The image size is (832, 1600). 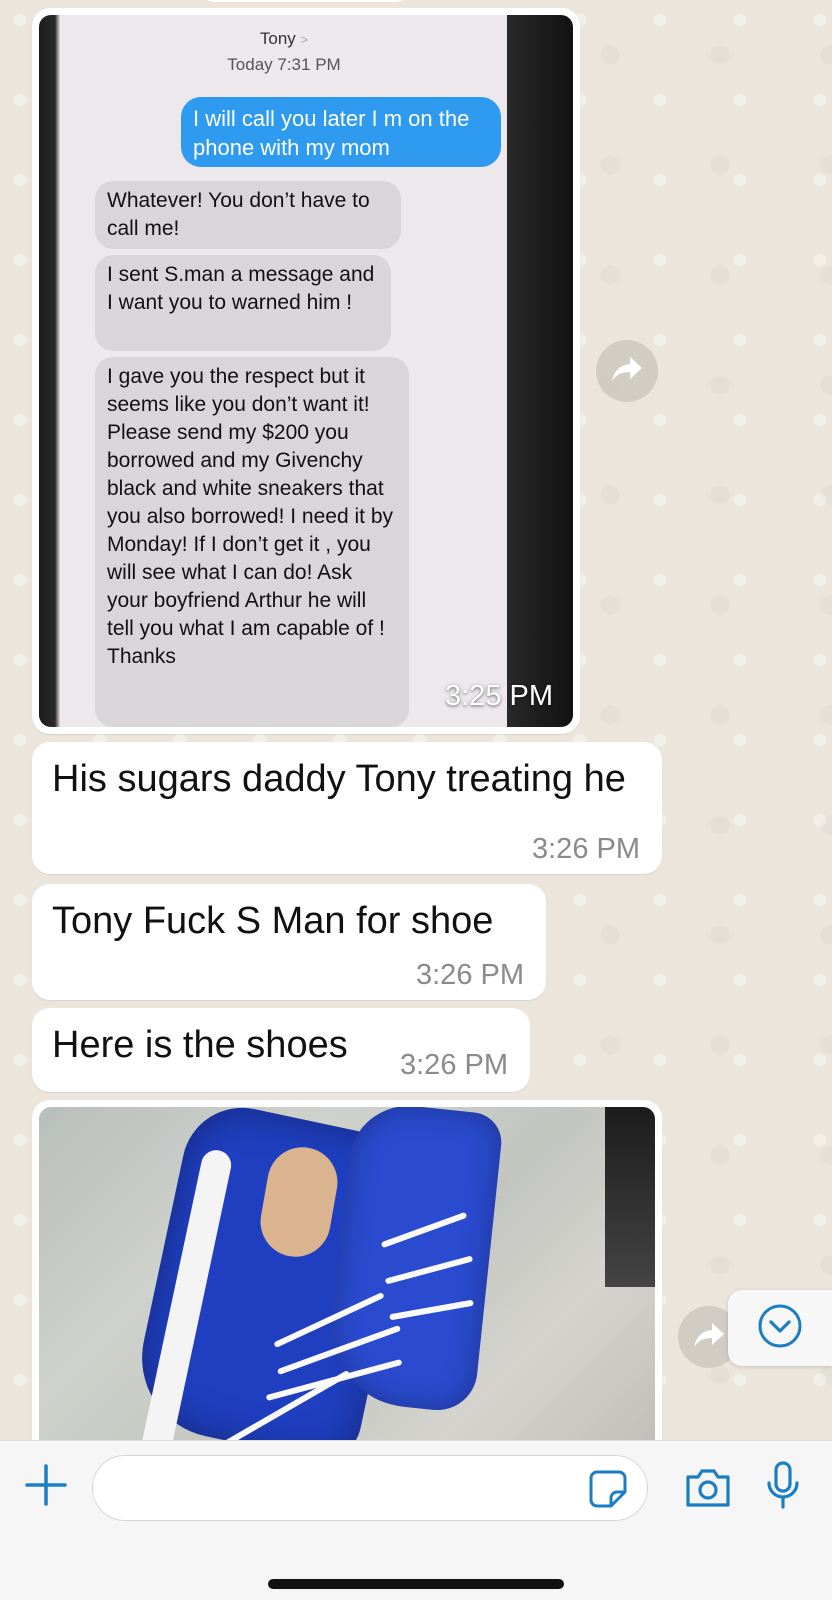 I want to click on camera-button, so click(x=708, y=1487).